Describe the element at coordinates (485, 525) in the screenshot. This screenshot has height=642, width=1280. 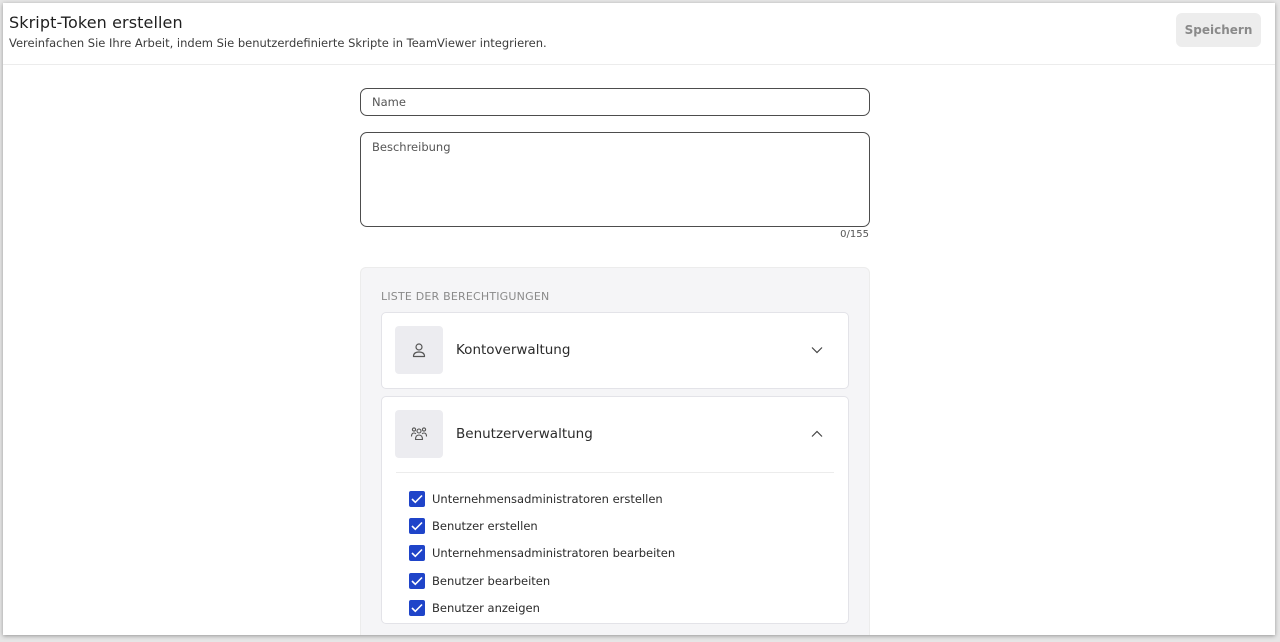
I see `permission-item-label: Benutzer erstellen` at that location.